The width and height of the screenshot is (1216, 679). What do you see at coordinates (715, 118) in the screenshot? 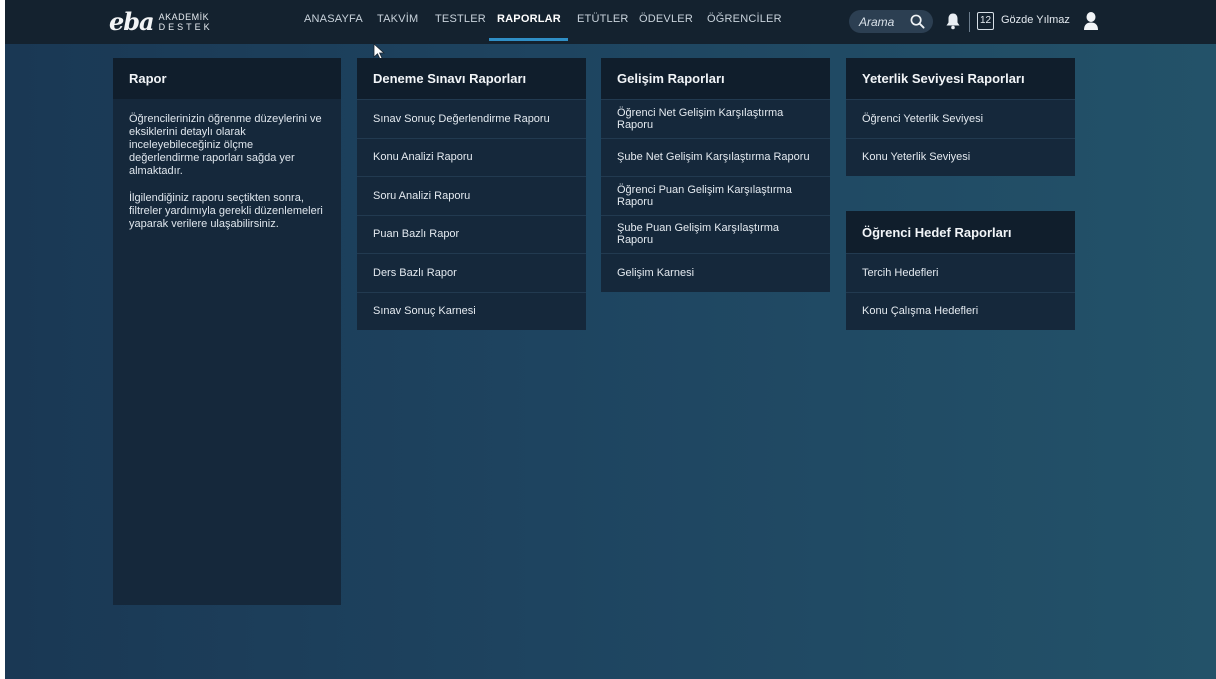
I see `report-ogrenci-net-gelisim: Öğrenci Net Gelişim Karşılaştırma Raporu` at bounding box center [715, 118].